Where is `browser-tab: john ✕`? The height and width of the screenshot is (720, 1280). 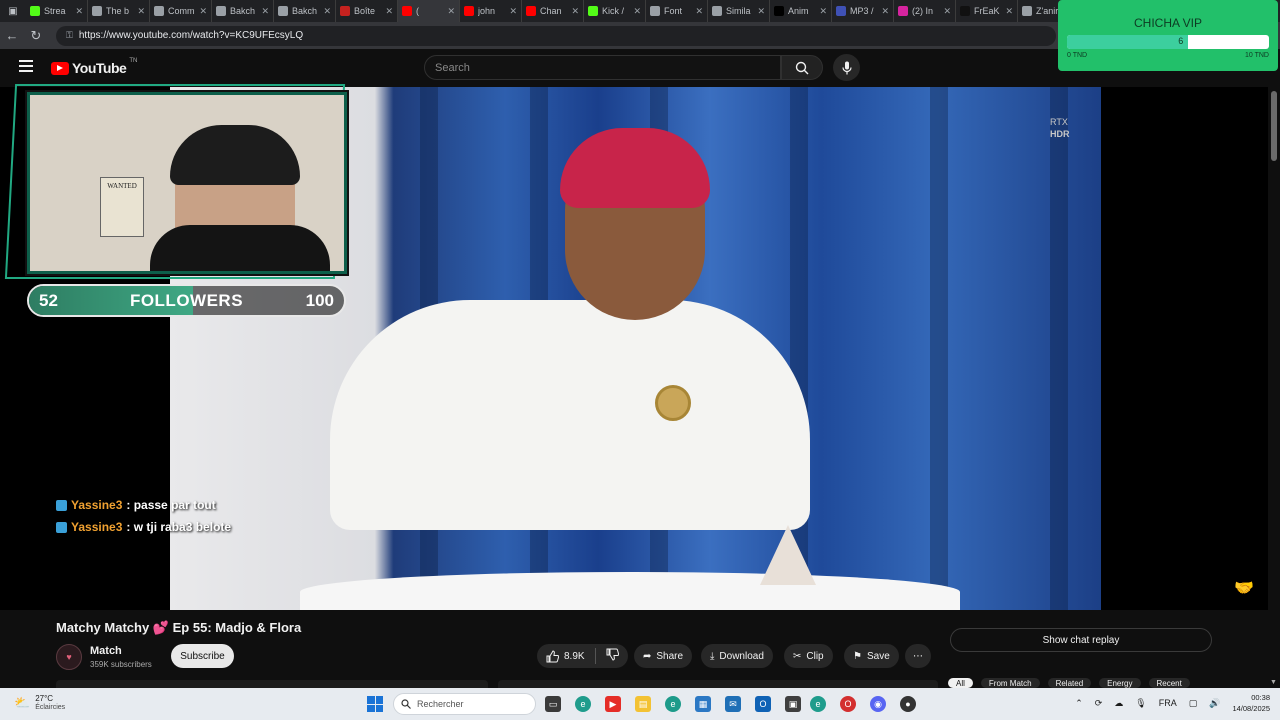 browser-tab: john ✕ is located at coordinates (491, 11).